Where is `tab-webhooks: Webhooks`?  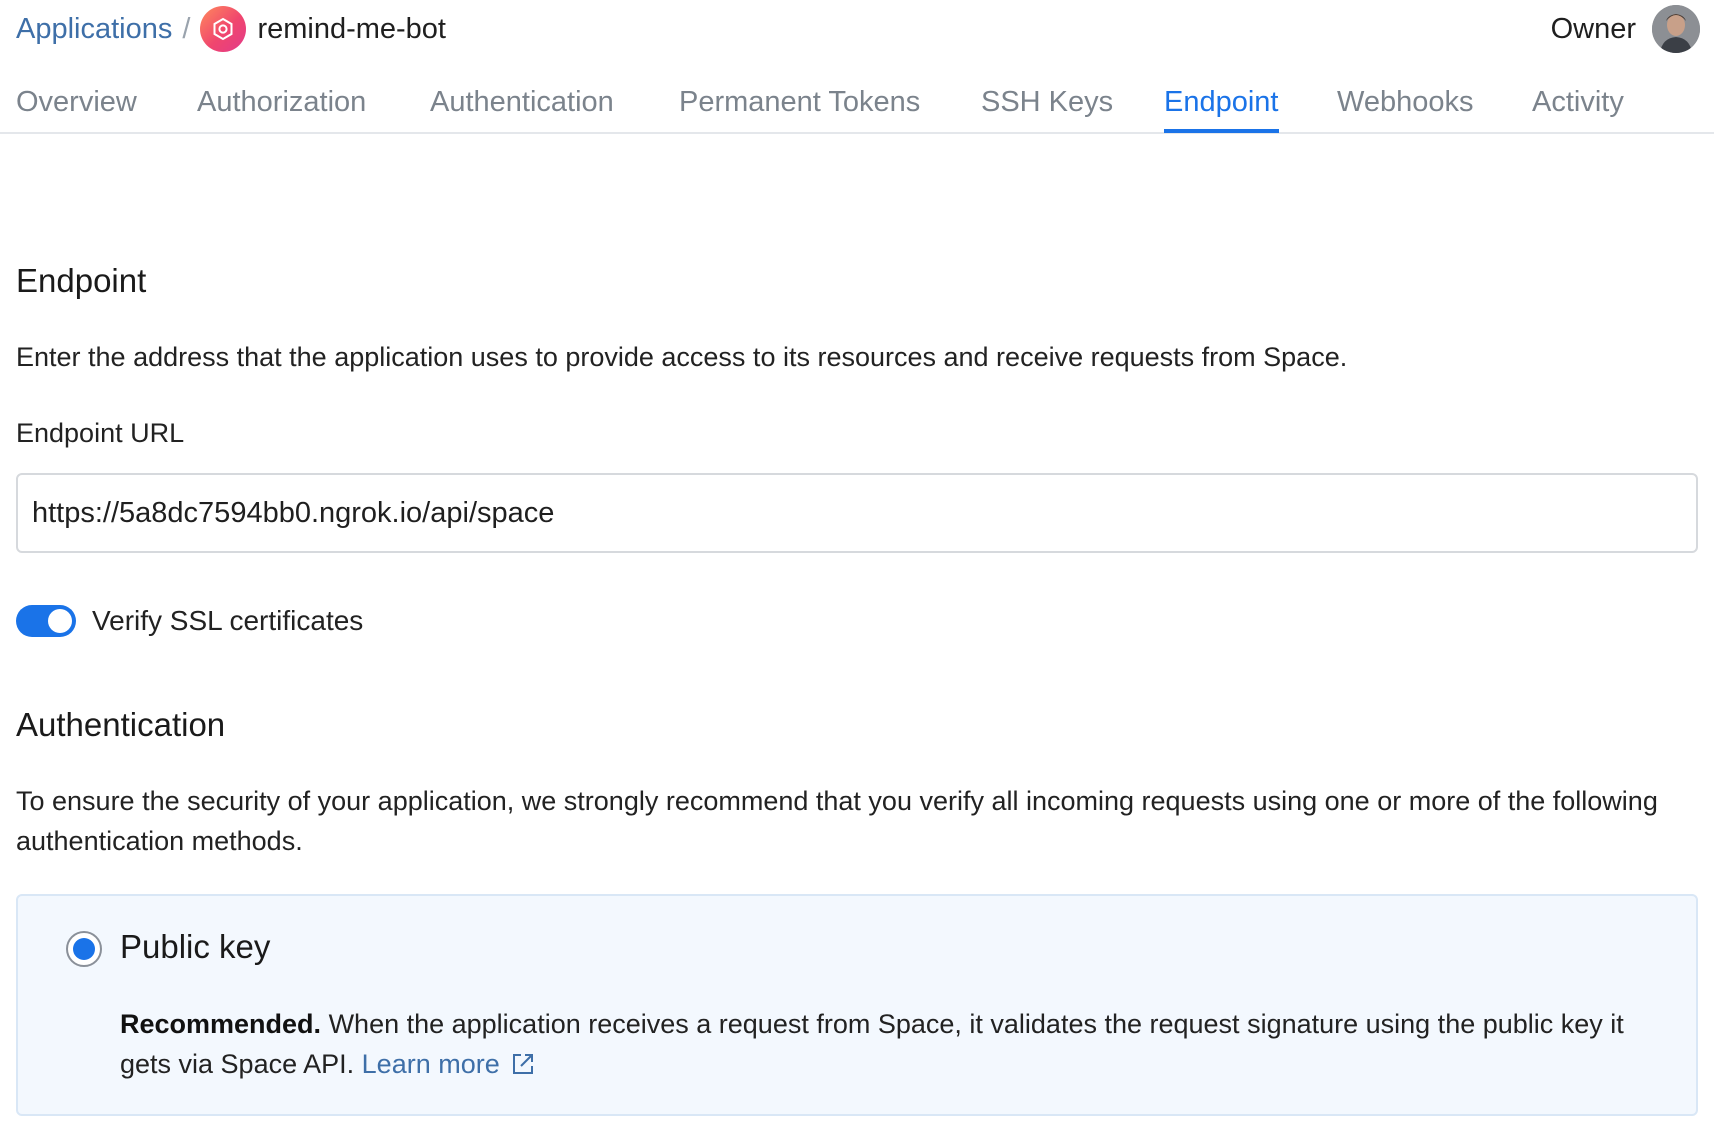
tab-webhooks: Webhooks is located at coordinates (1405, 109).